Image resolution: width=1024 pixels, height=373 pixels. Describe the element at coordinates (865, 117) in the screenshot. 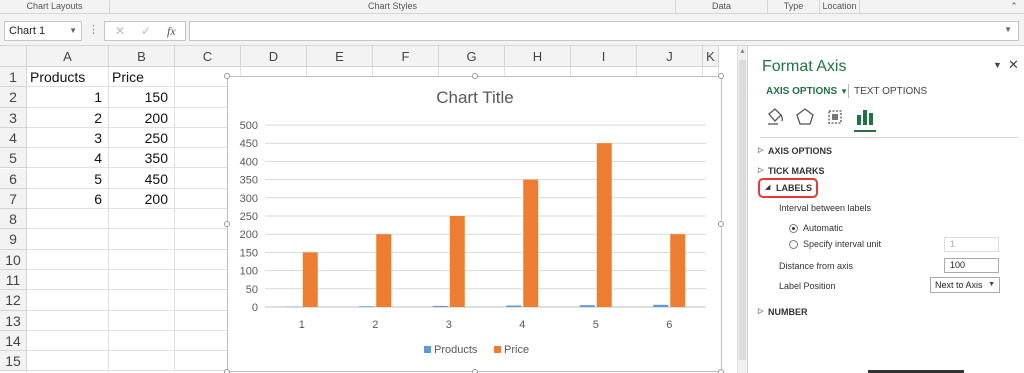

I see `axis-options-icon` at that location.